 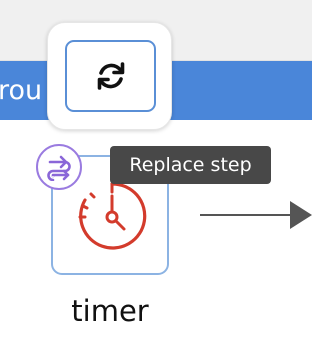 I want to click on swap-route-badge, so click(x=59, y=167).